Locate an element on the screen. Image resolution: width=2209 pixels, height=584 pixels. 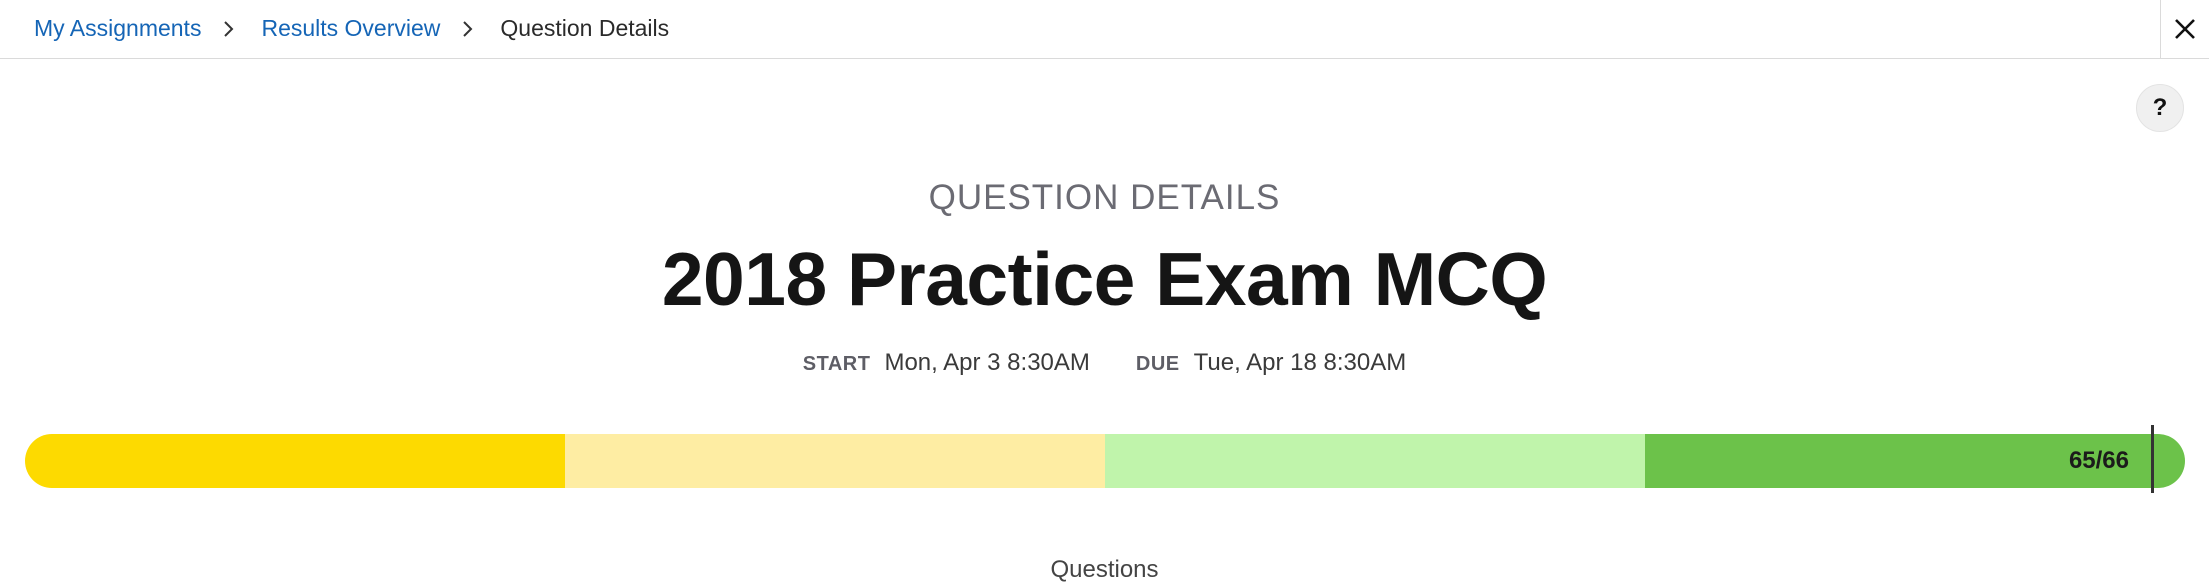
score-marker is located at coordinates (2153, 459).